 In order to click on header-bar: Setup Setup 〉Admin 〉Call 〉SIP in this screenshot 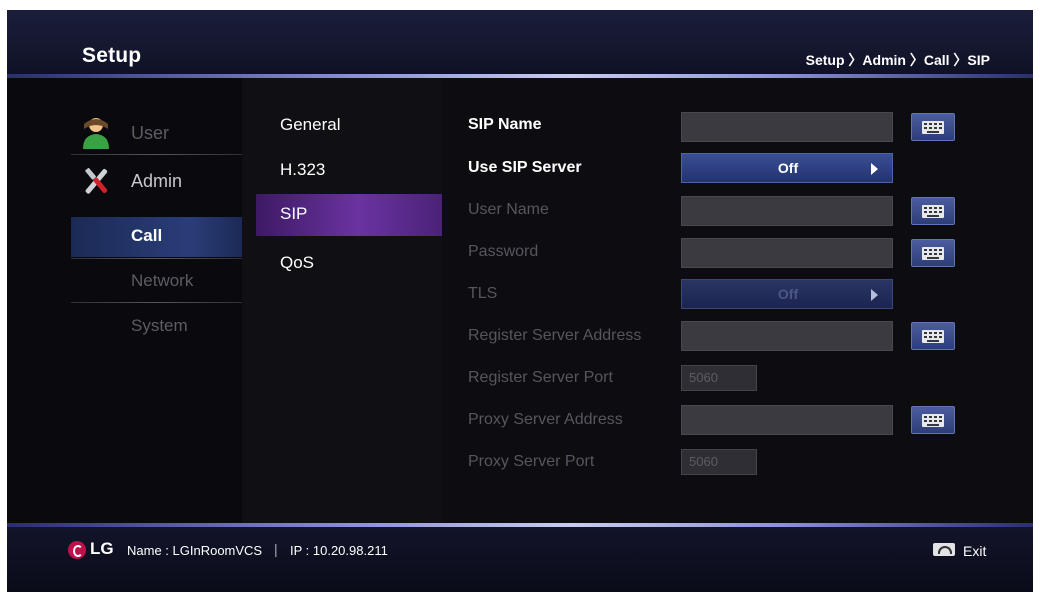, I will do `click(520, 43)`.